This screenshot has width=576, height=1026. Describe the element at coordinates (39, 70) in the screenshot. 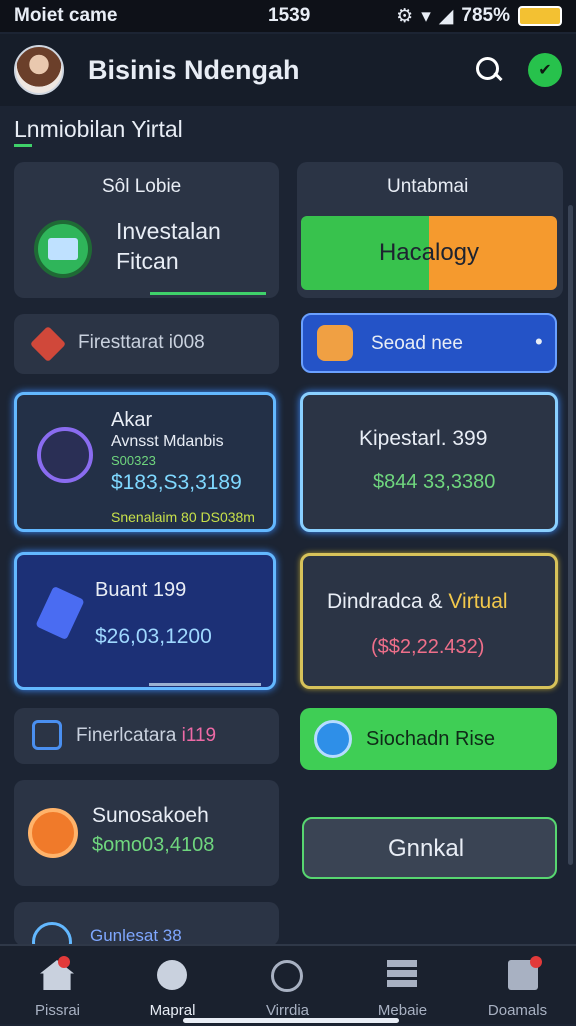

I see `avatar` at that location.